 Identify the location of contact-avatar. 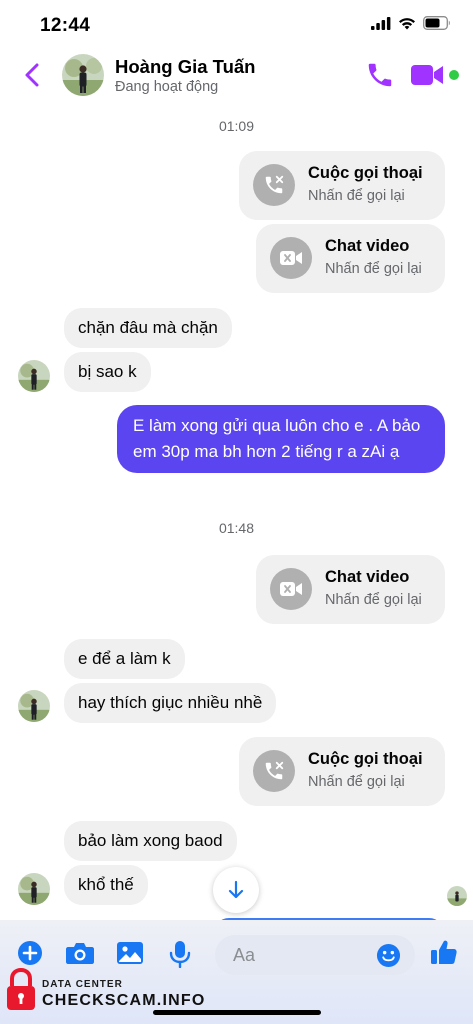
(83, 75).